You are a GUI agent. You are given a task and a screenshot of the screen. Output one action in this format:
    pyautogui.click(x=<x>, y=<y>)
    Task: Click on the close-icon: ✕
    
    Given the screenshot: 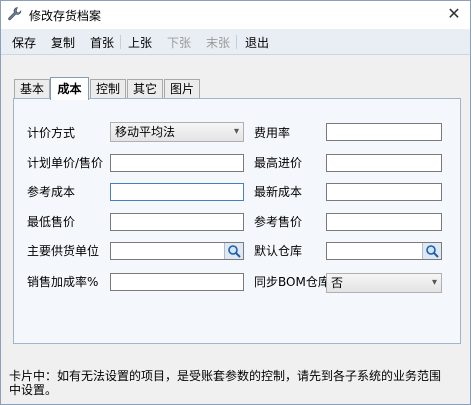 What is the action you would take?
    pyautogui.click(x=454, y=14)
    